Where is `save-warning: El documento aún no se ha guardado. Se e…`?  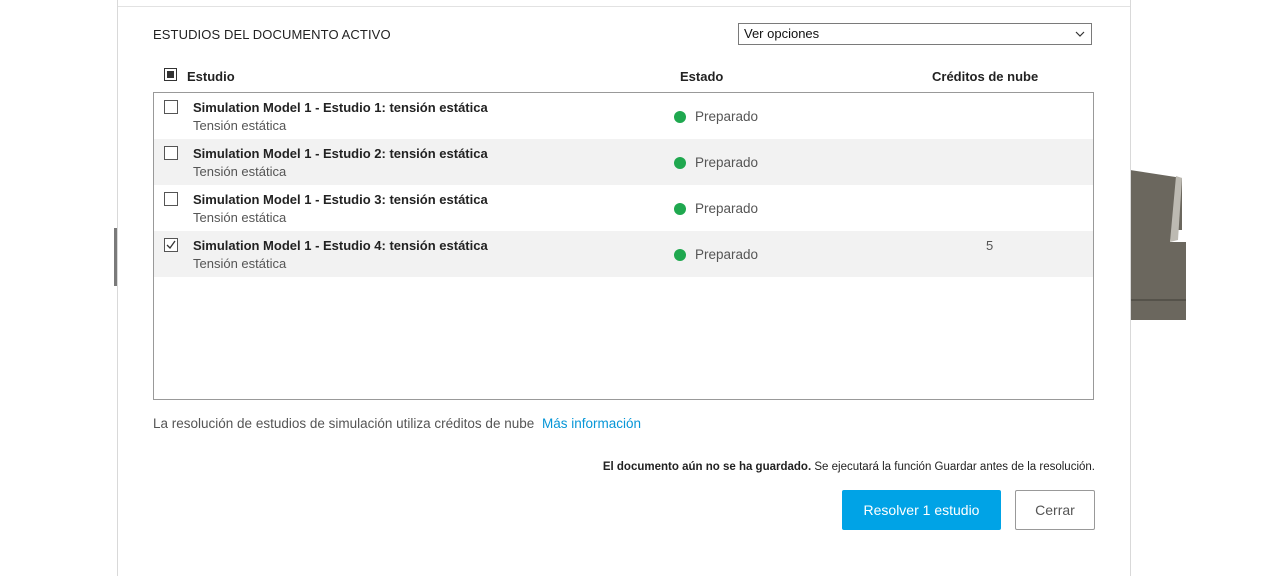
save-warning: El documento aún no se ha guardado. Se e… is located at coordinates (849, 467).